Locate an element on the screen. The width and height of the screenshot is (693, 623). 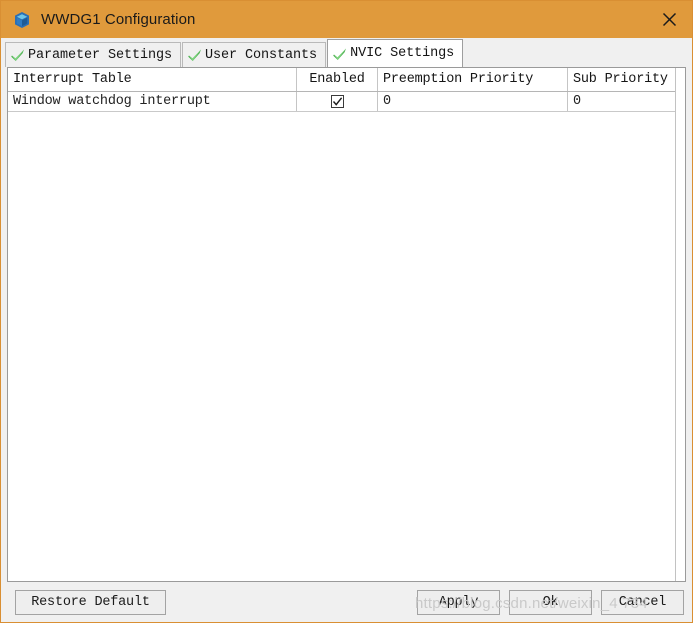
tab-label: User Constants is located at coordinates (261, 55).